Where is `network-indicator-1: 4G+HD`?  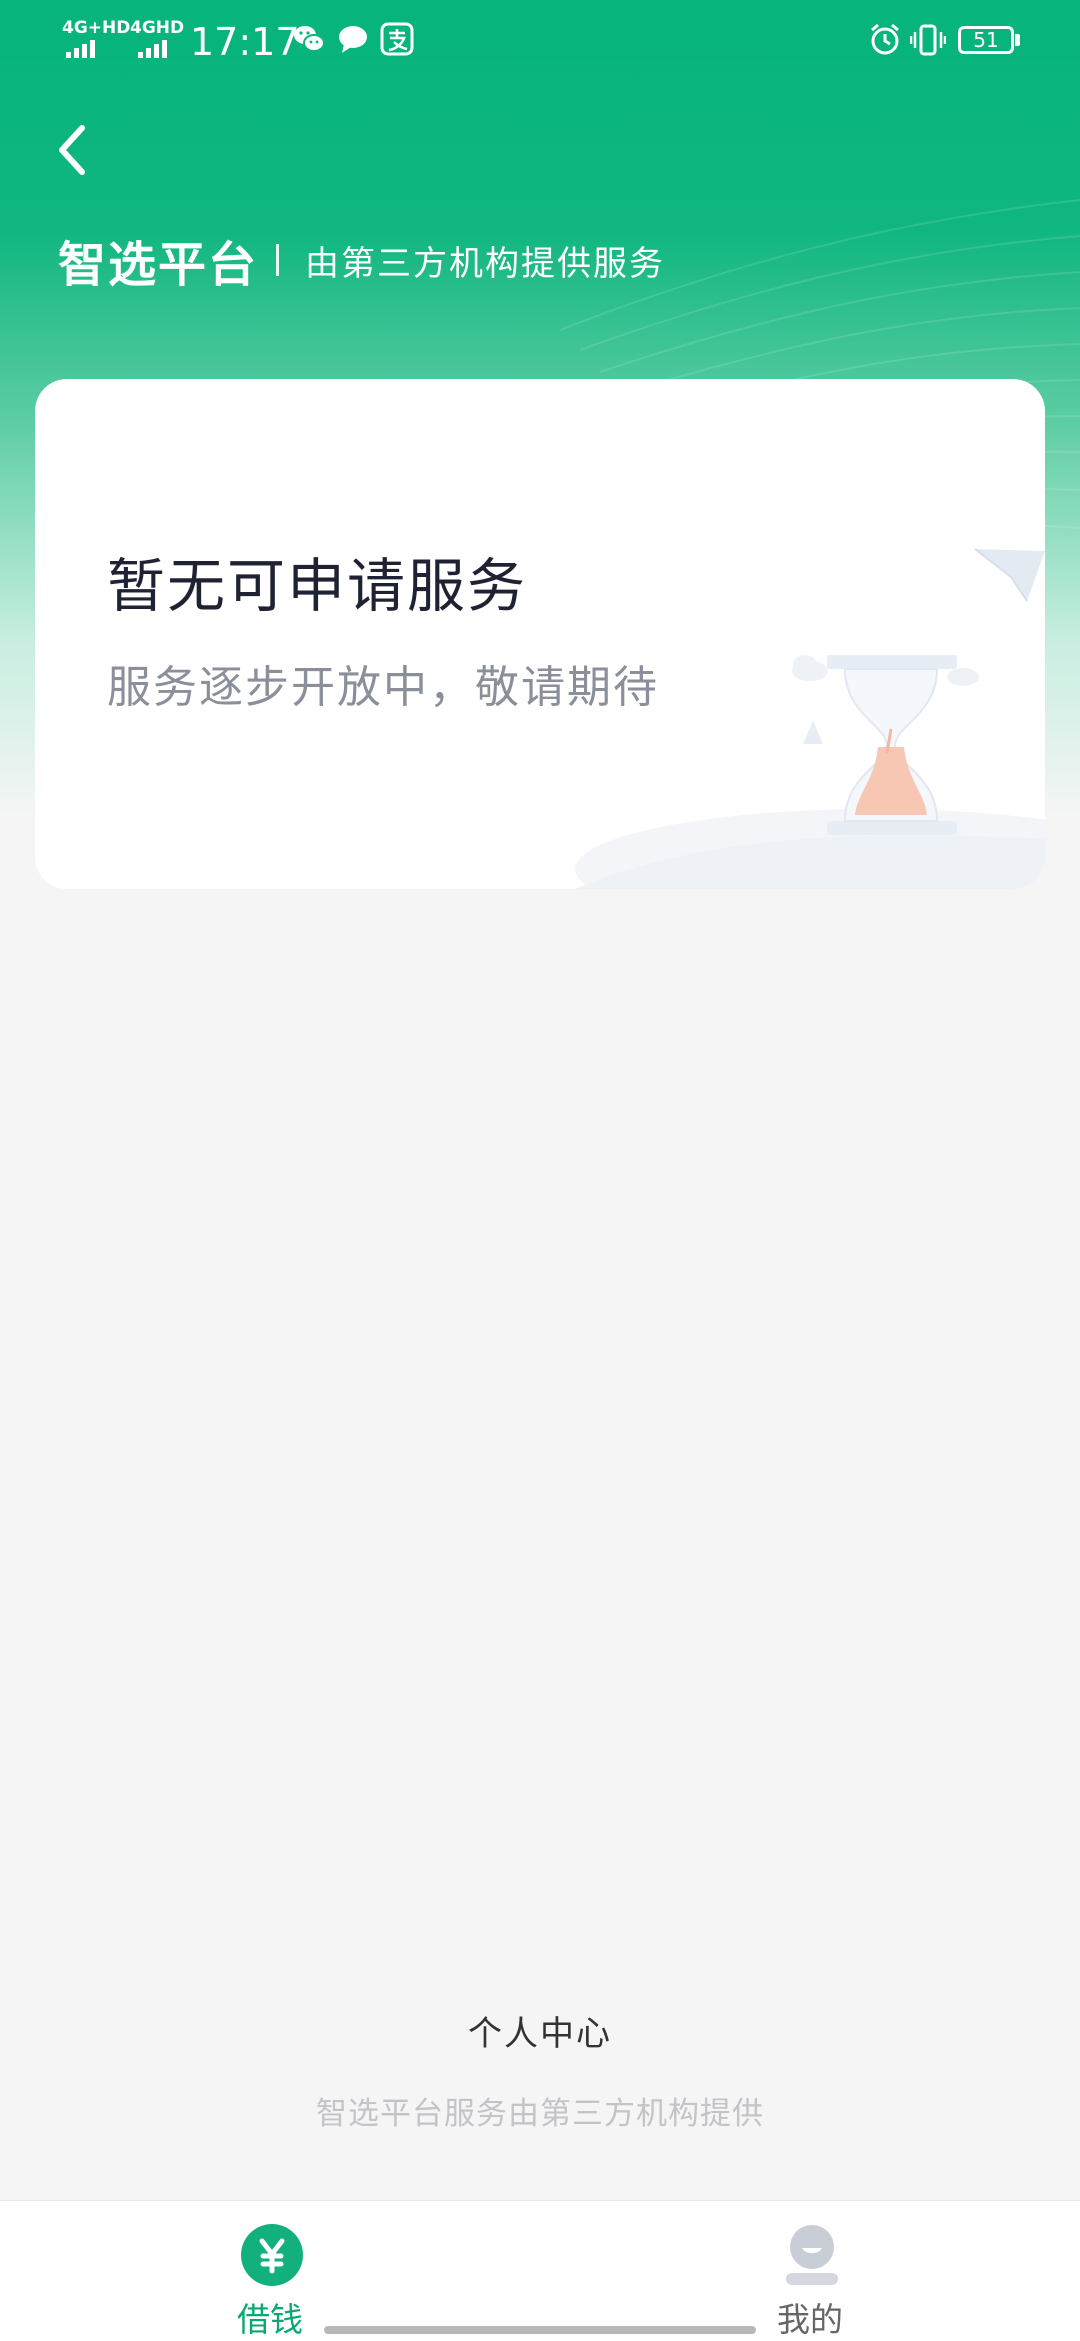 network-indicator-1: 4G+HD is located at coordinates (96, 28).